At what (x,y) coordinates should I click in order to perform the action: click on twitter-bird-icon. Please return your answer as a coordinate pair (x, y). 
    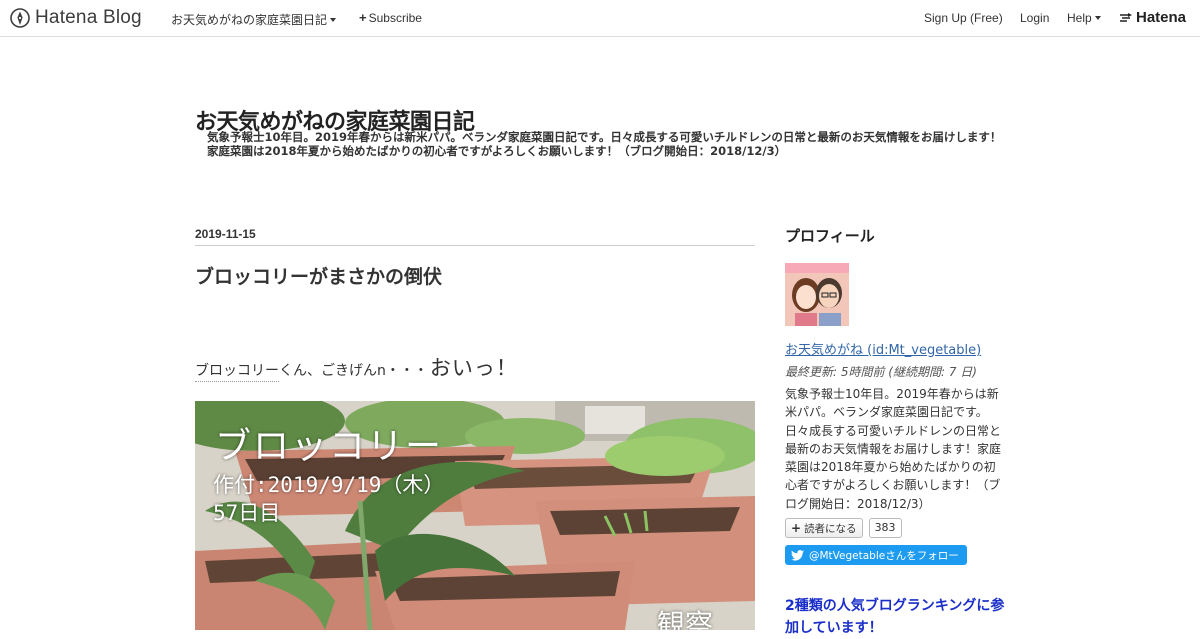
    Looking at the image, I should click on (797, 555).